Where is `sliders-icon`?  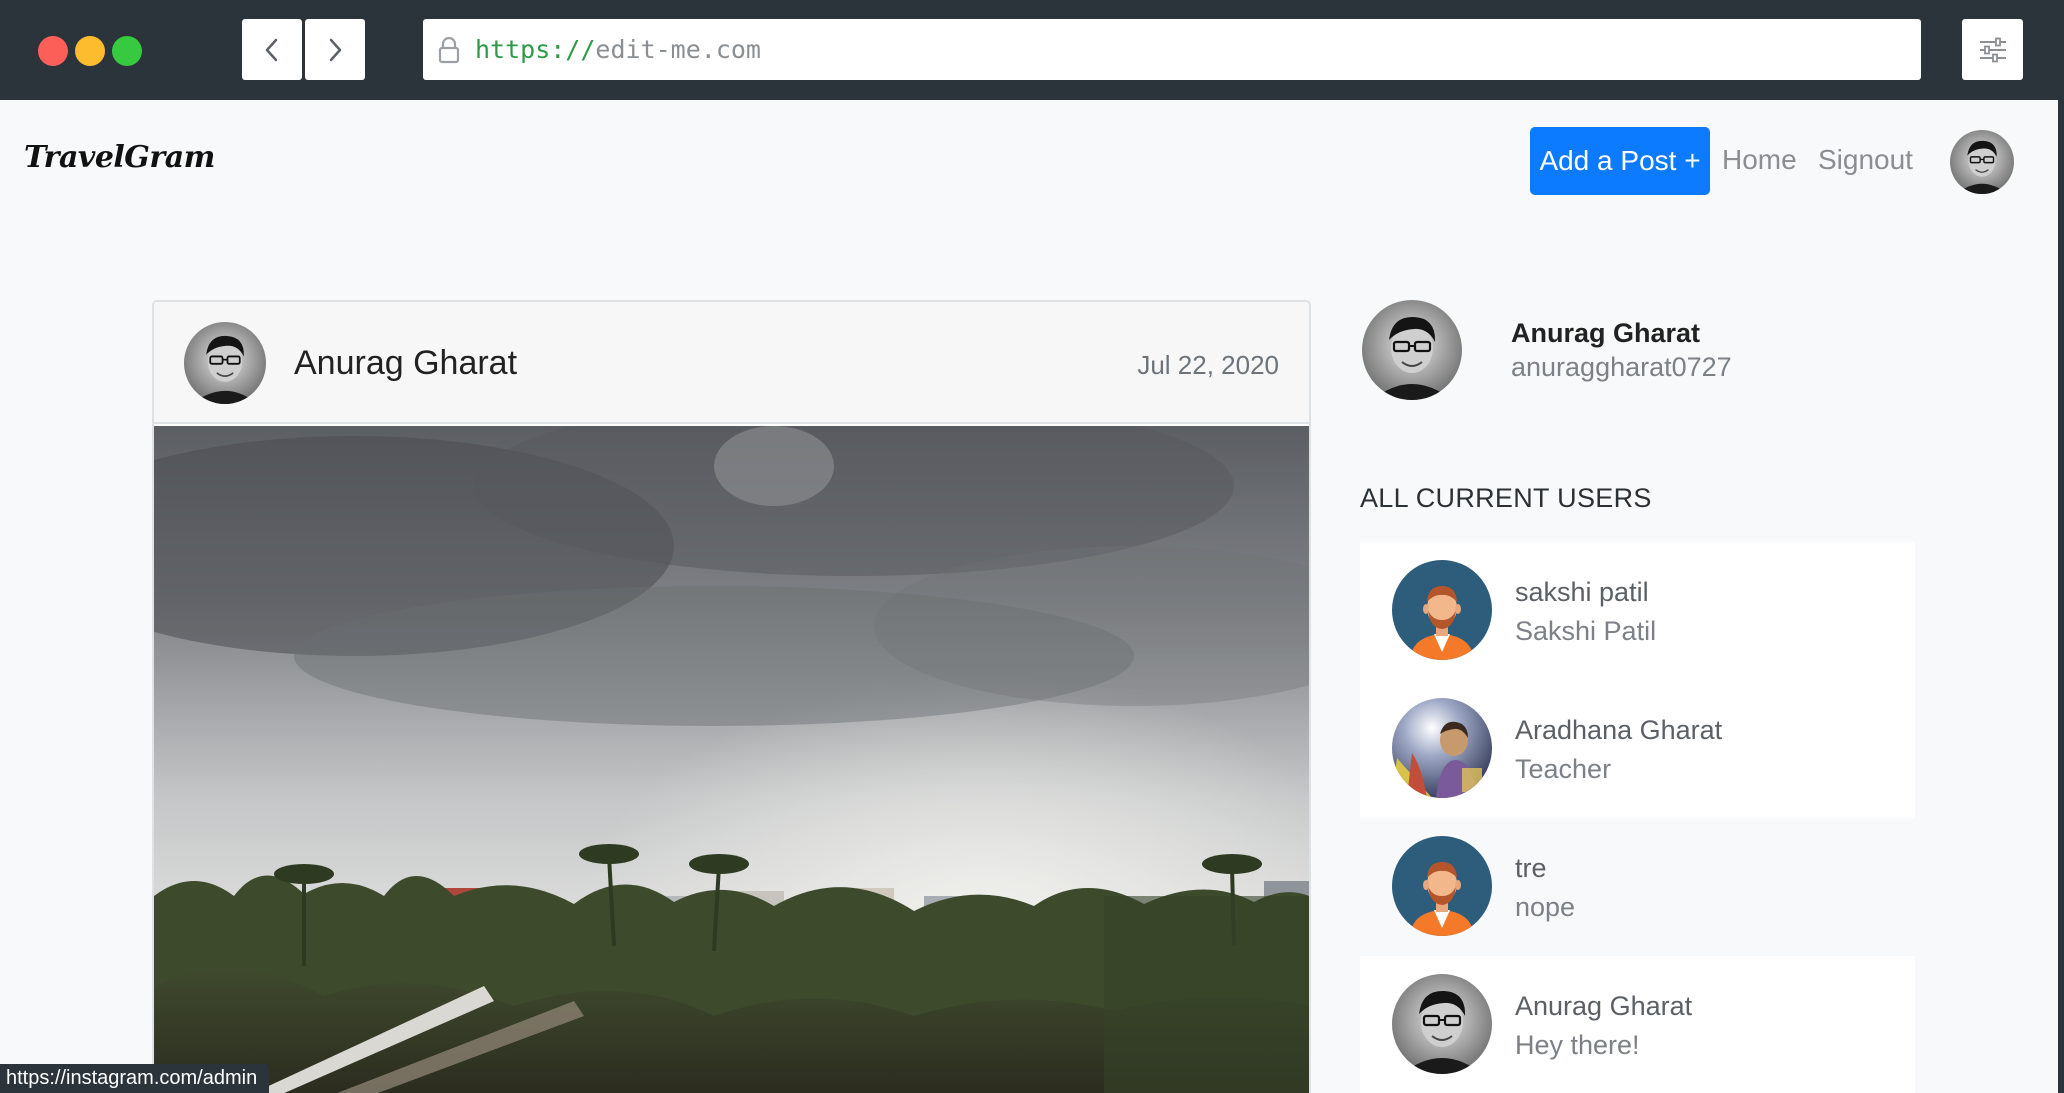
sliders-icon is located at coordinates (1992, 49).